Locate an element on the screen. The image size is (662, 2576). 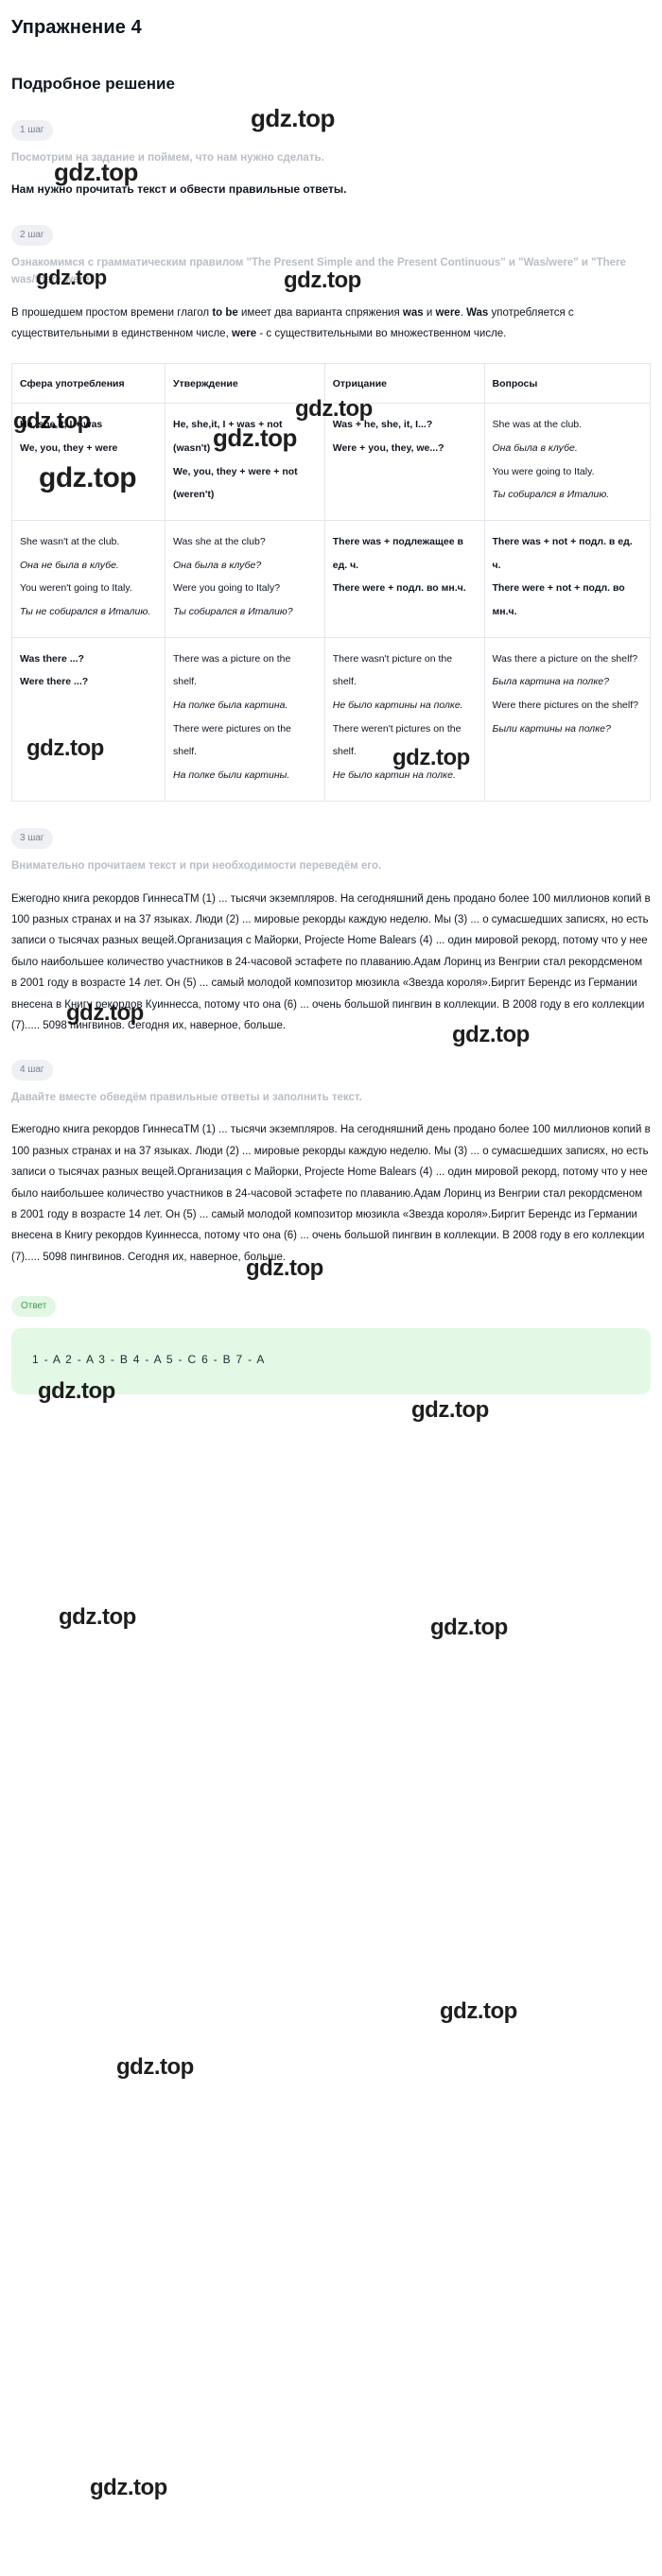
table-cell-line: Were + you, they, we...? is located at coordinates (388, 449).